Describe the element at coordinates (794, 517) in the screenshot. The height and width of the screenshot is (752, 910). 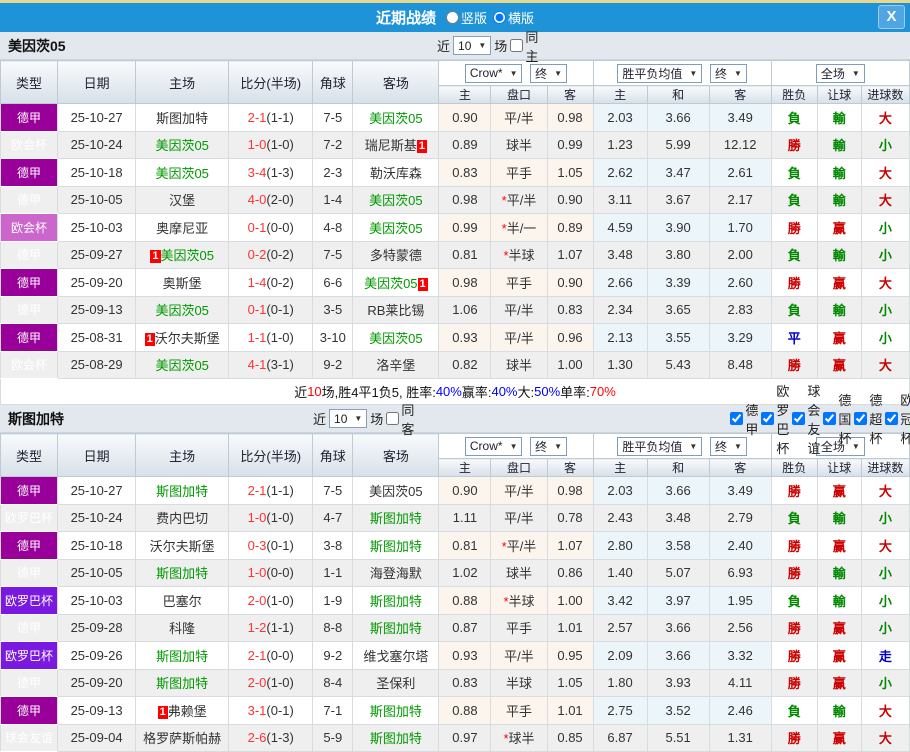
I see `result-wdl: 負` at that location.